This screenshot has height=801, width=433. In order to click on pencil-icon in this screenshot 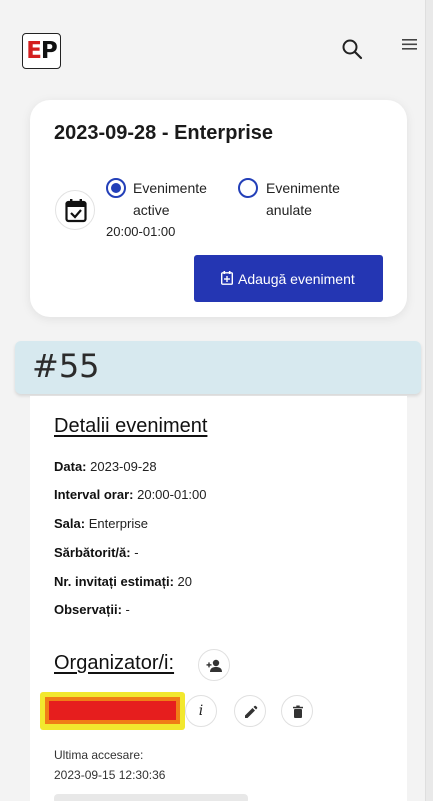, I will do `click(251, 711)`.